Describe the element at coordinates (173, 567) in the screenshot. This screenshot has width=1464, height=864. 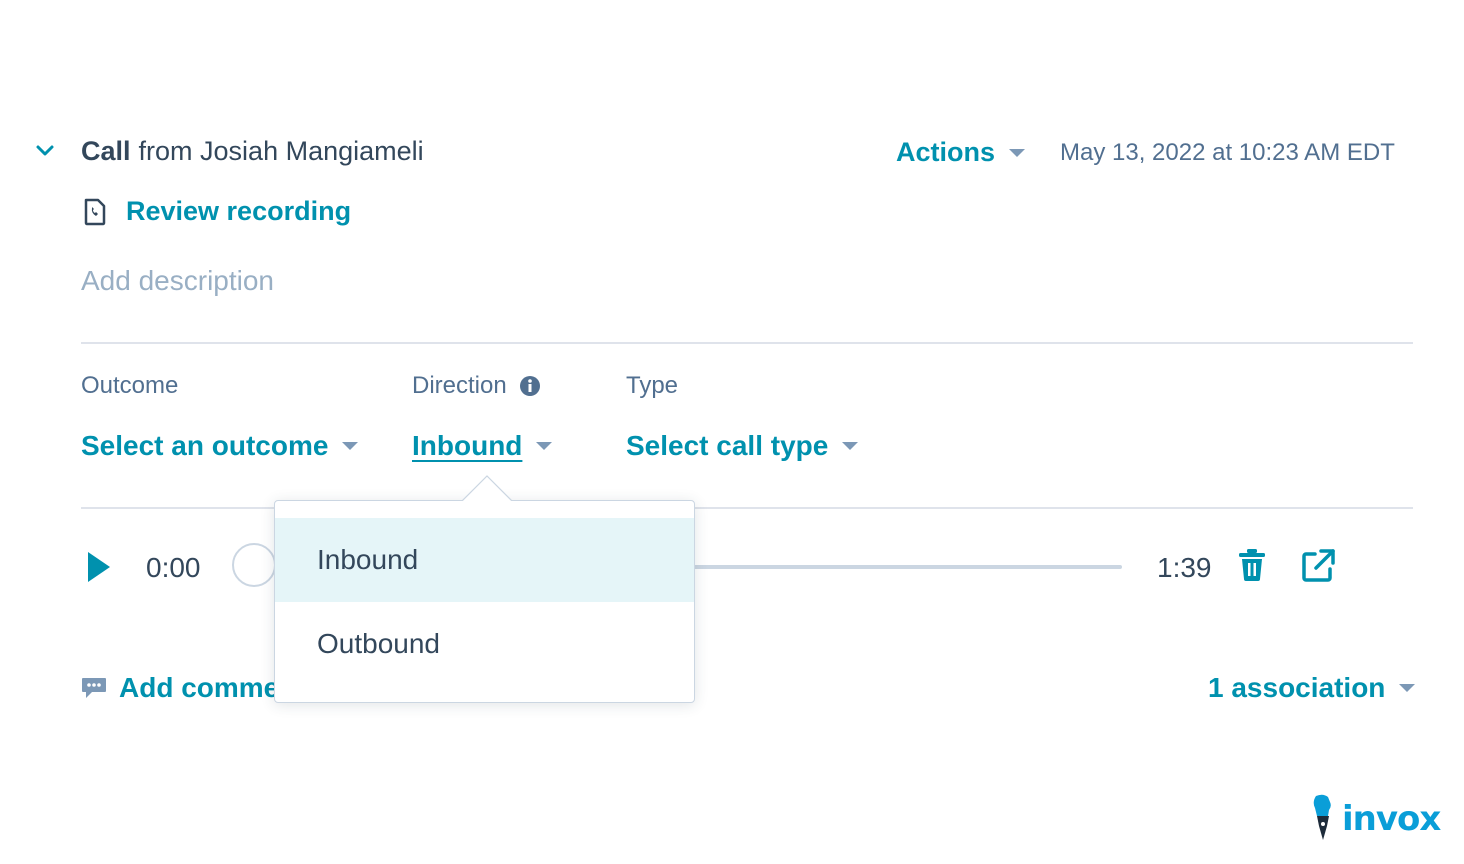
I see `current-time: 0:00` at that location.